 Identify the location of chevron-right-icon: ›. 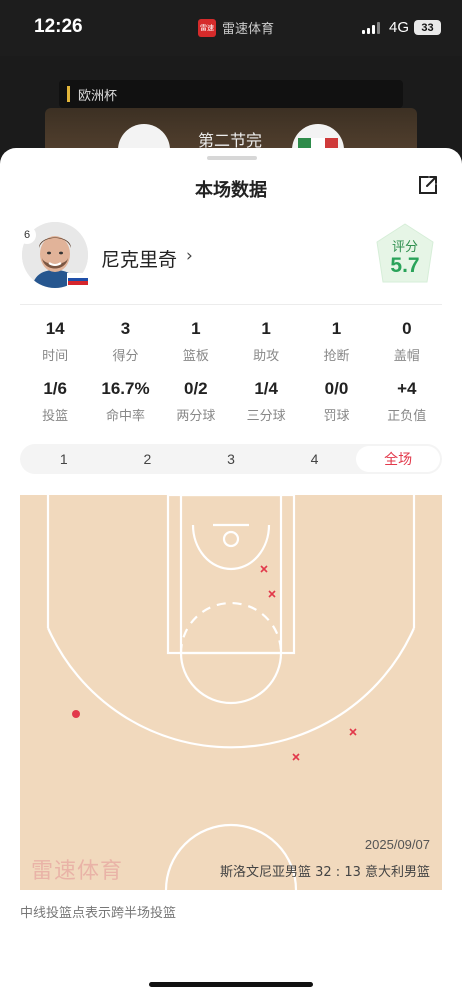
(189, 256).